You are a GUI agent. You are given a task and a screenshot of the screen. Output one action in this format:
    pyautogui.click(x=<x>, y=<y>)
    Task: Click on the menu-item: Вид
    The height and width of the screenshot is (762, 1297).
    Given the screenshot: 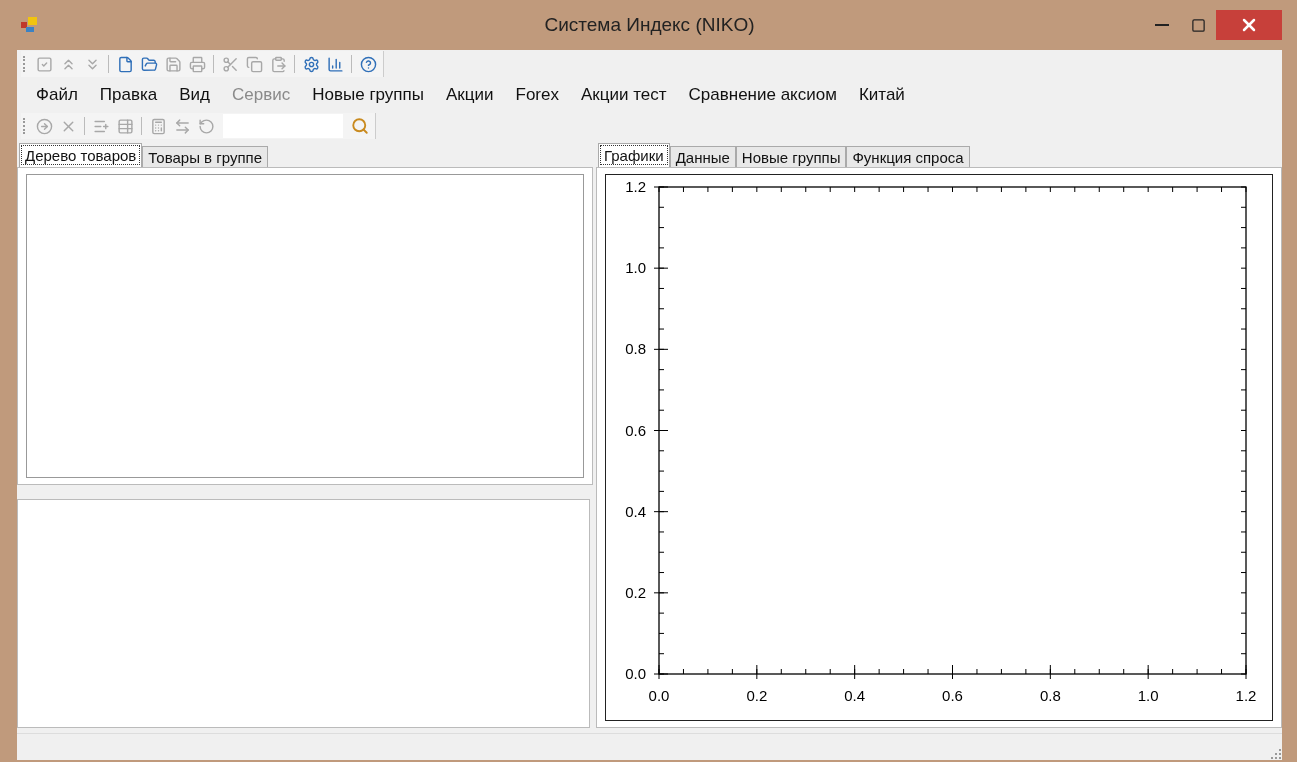 What is the action you would take?
    pyautogui.click(x=194, y=95)
    